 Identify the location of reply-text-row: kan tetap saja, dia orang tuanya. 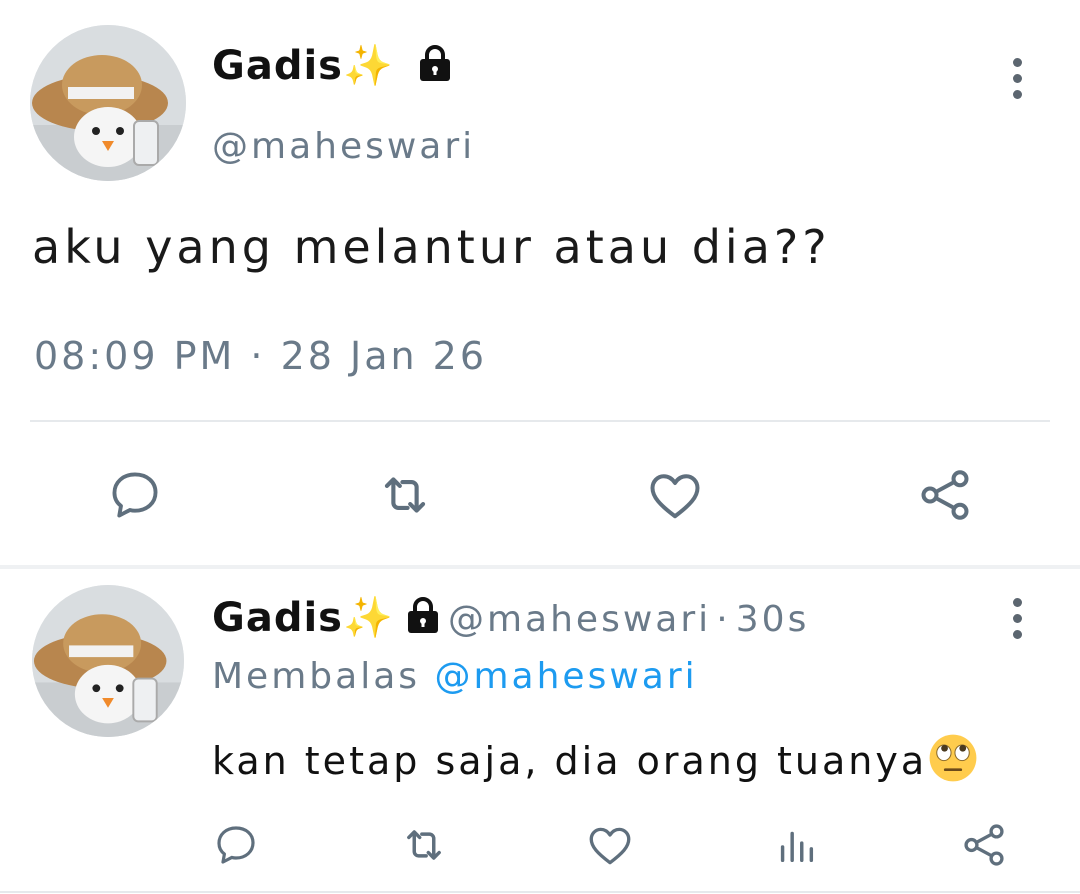
(595, 758).